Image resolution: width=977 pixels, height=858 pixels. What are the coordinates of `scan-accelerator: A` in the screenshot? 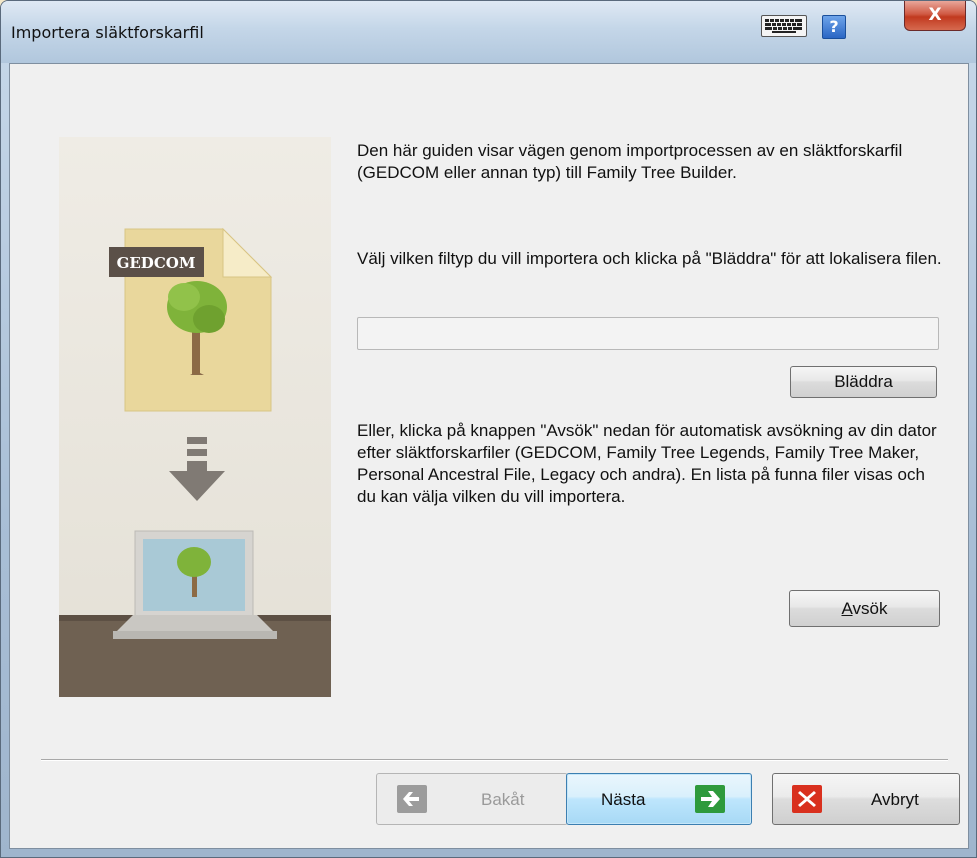 It's located at (847, 608).